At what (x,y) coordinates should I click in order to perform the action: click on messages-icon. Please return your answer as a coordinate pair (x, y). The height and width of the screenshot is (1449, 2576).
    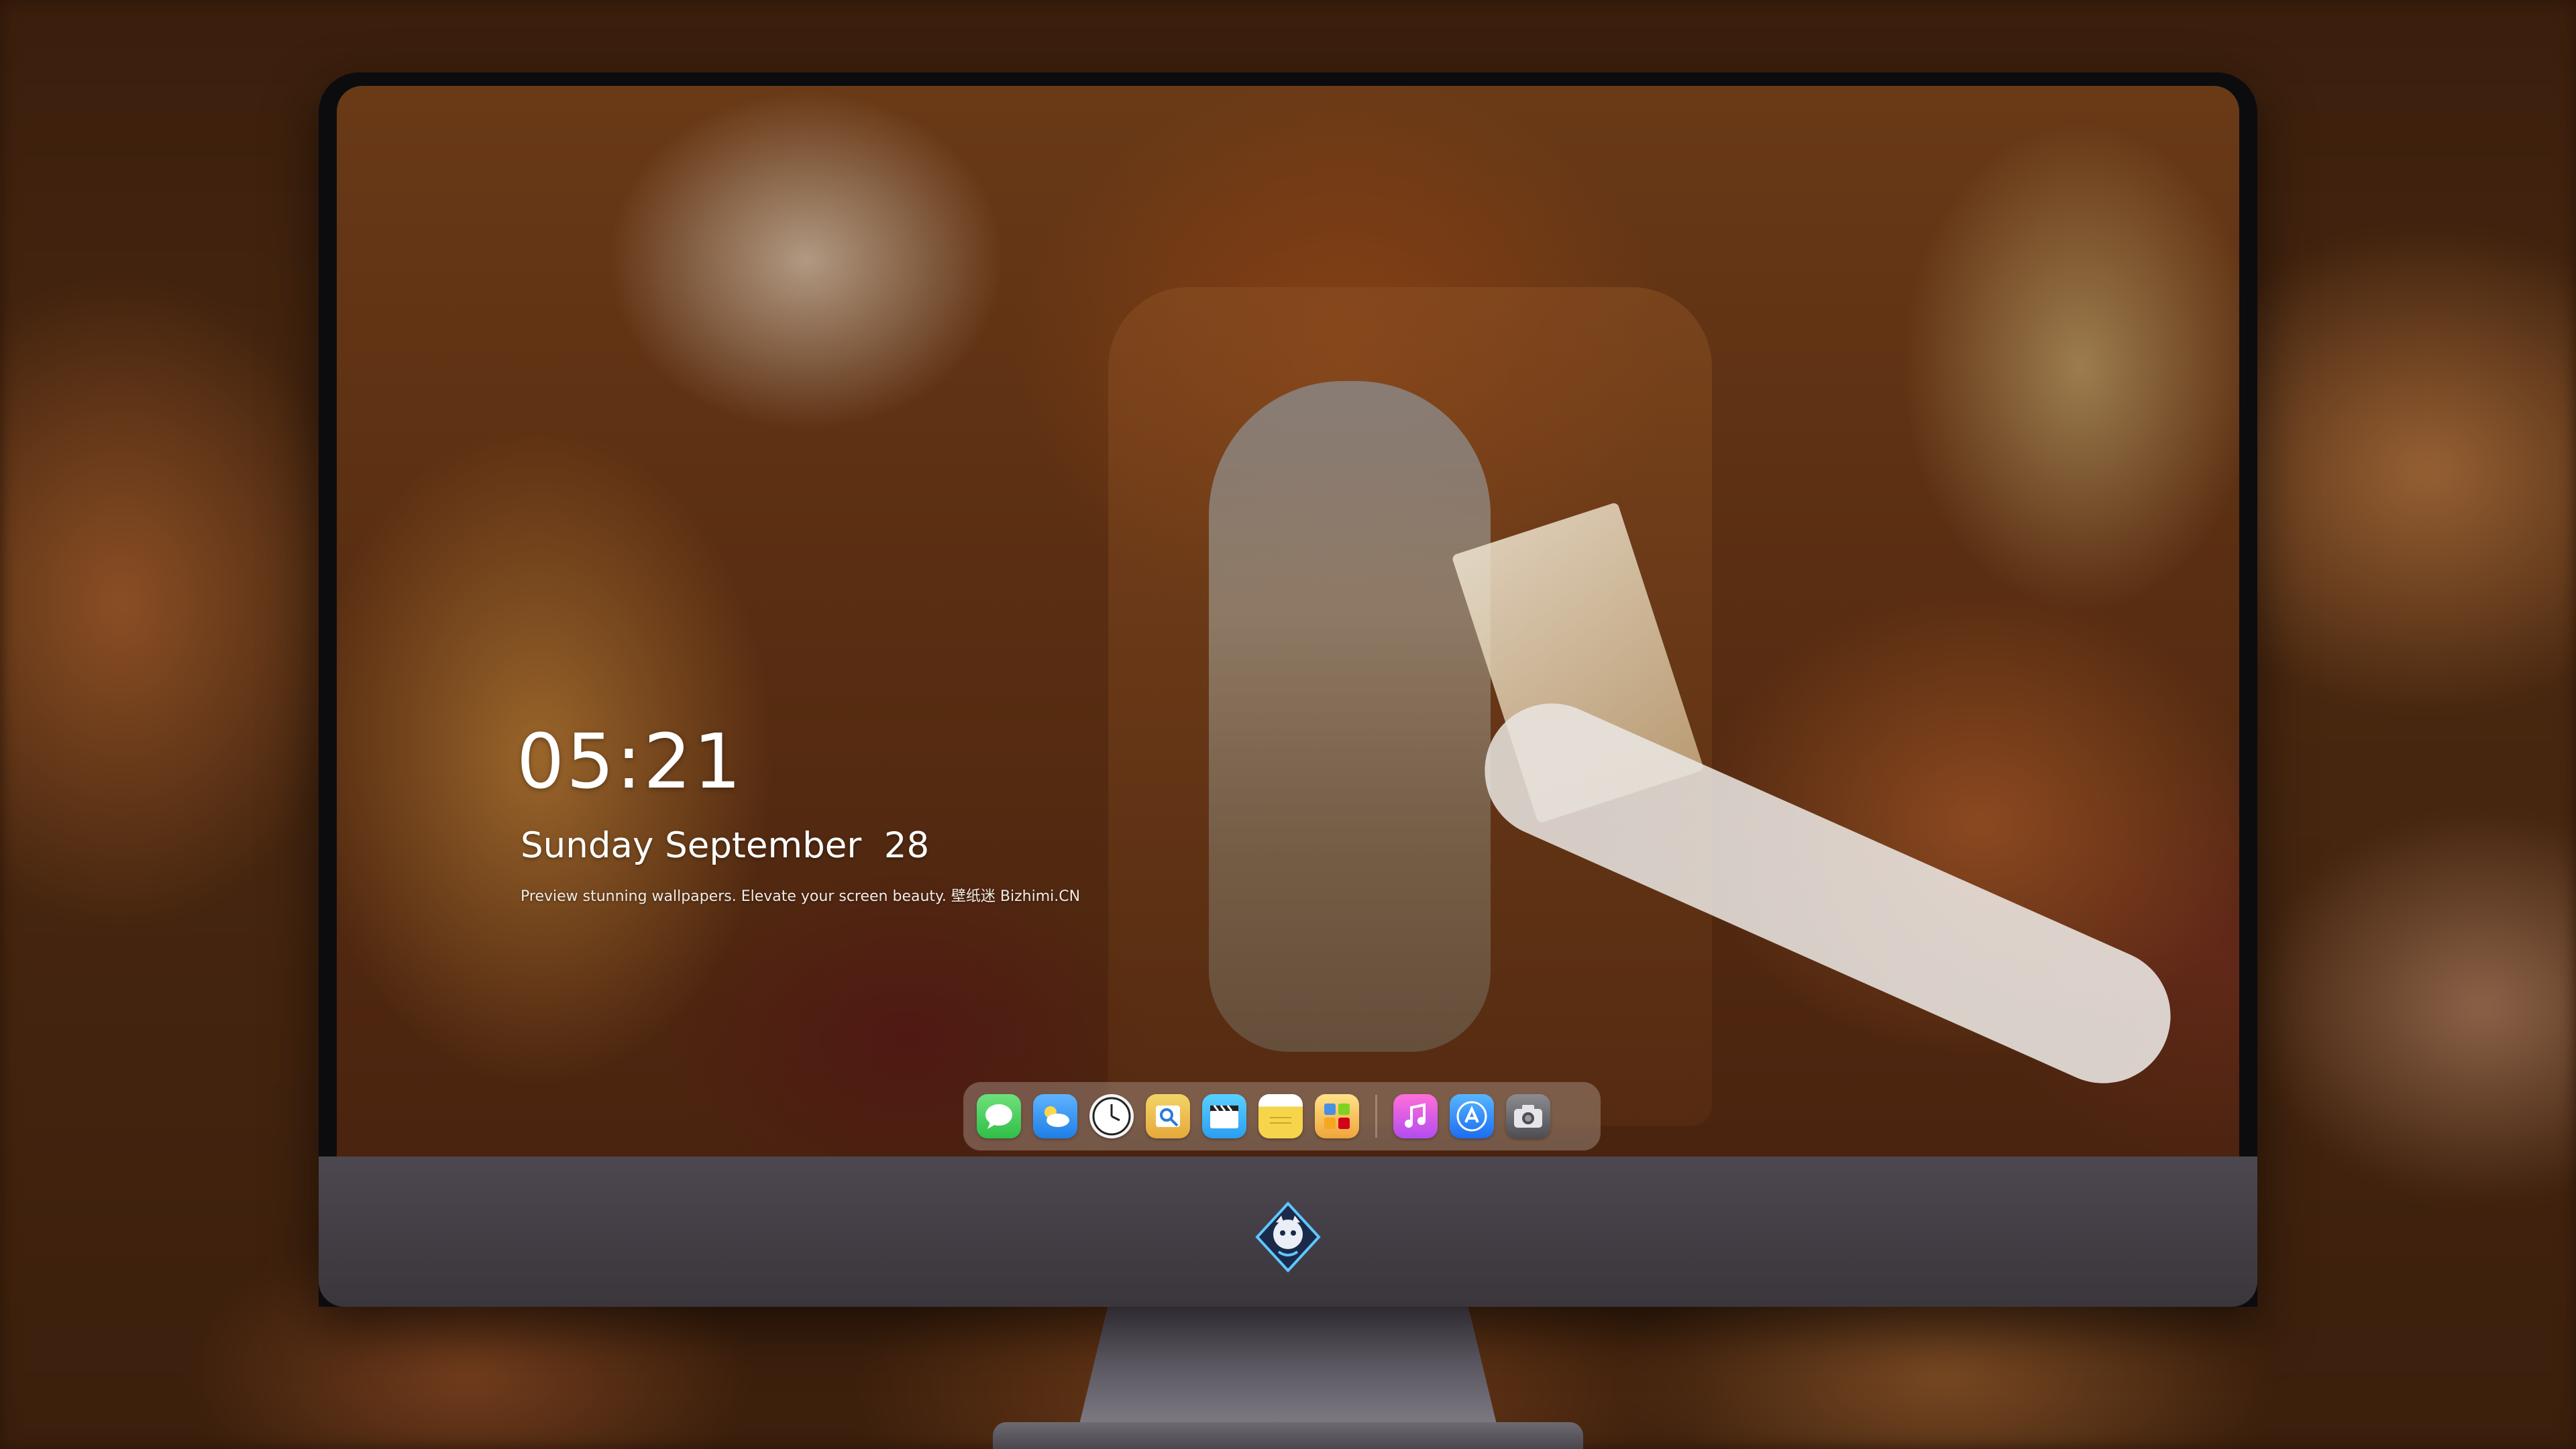
    Looking at the image, I should click on (999, 1116).